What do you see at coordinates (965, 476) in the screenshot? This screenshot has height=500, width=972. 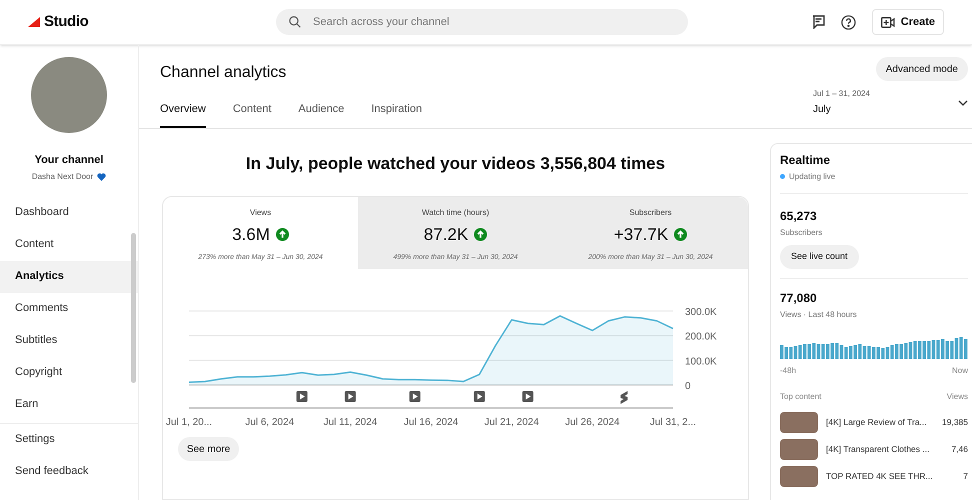 I see `video-views: 7` at bounding box center [965, 476].